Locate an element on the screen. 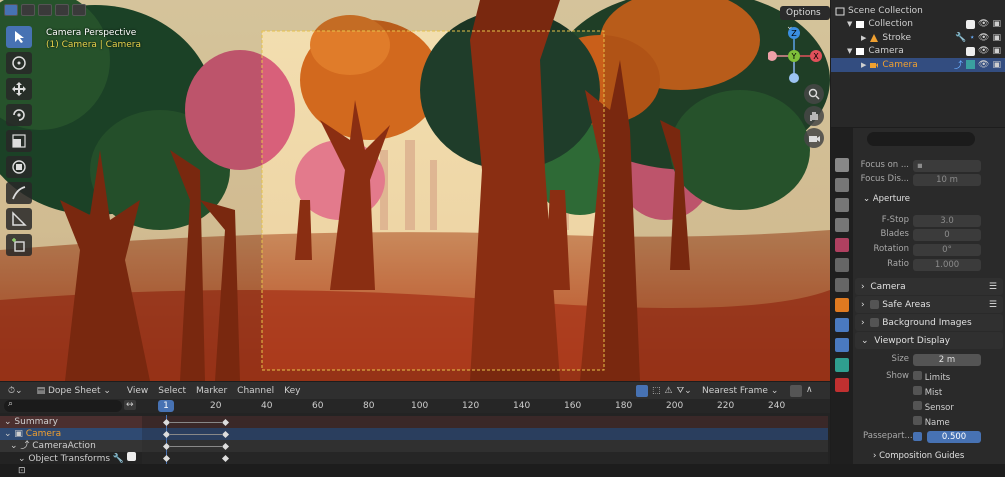 This screenshot has width=1005, height=477. snapping-dropdown: Nearest Frame ⌄ is located at coordinates (740, 391).